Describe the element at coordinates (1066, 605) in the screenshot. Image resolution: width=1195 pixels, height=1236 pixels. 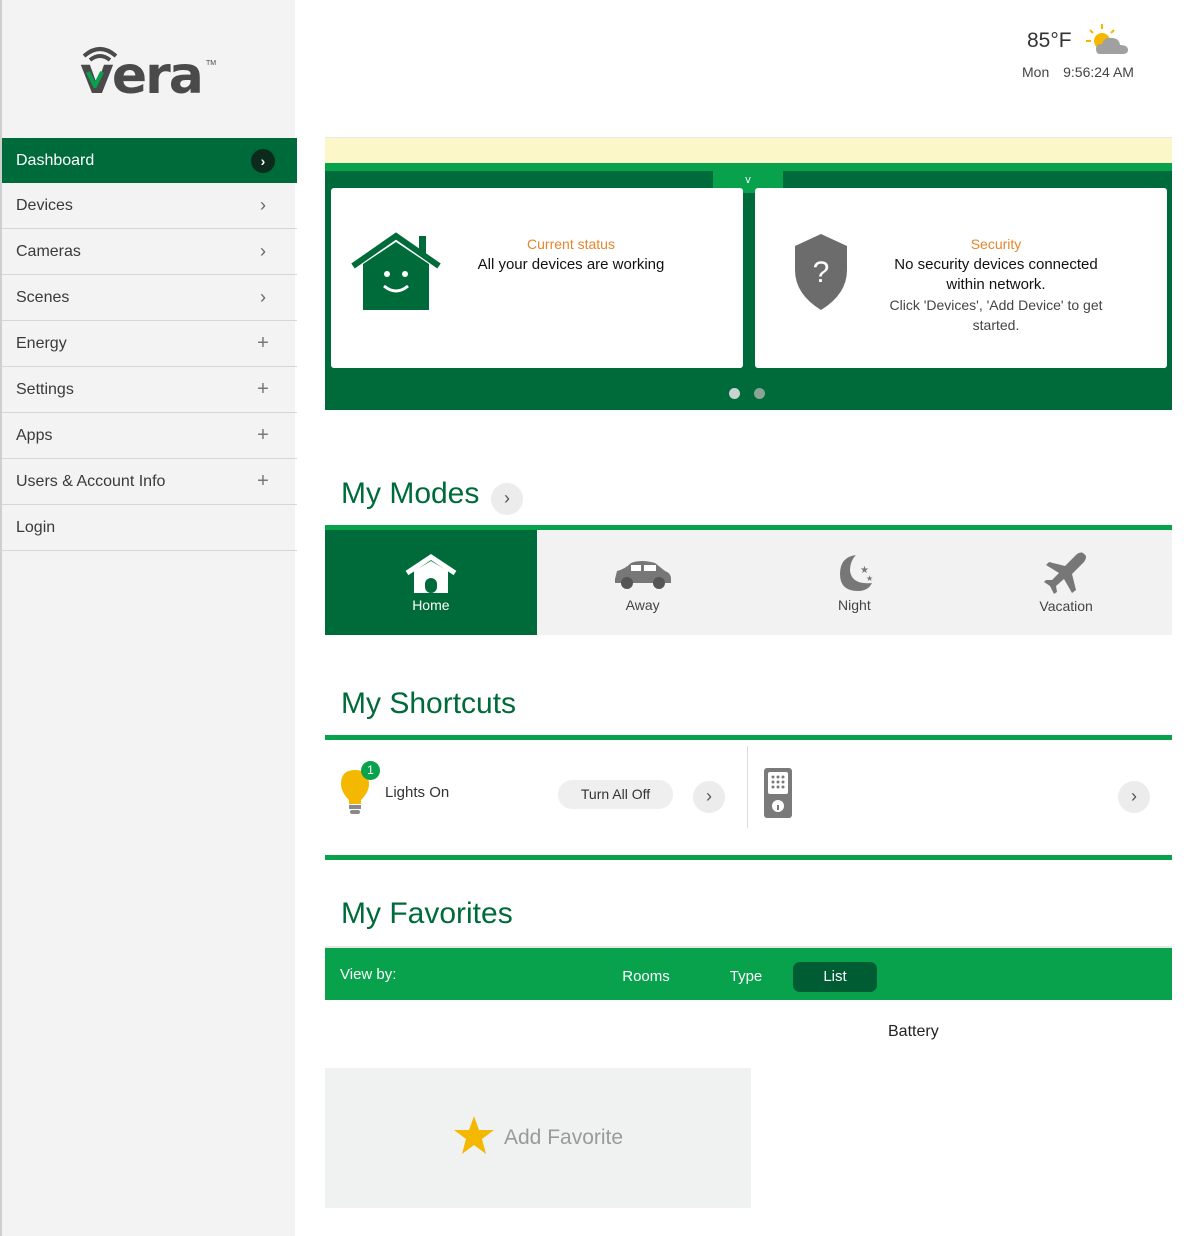
I see `mode-label: Vacation` at that location.